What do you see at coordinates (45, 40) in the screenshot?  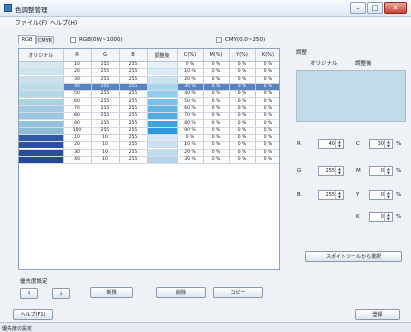 I see `tab-cmyk: CMYK` at bounding box center [45, 40].